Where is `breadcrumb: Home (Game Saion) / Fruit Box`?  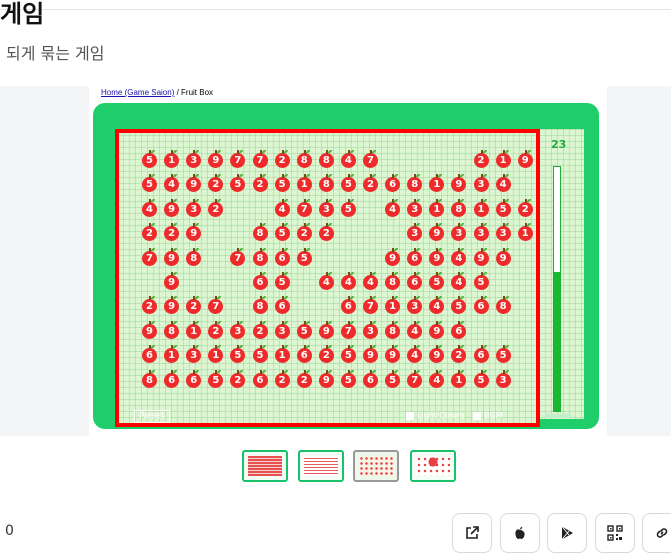
breadcrumb: Home (Game Saion) / Fruit Box is located at coordinates (157, 92).